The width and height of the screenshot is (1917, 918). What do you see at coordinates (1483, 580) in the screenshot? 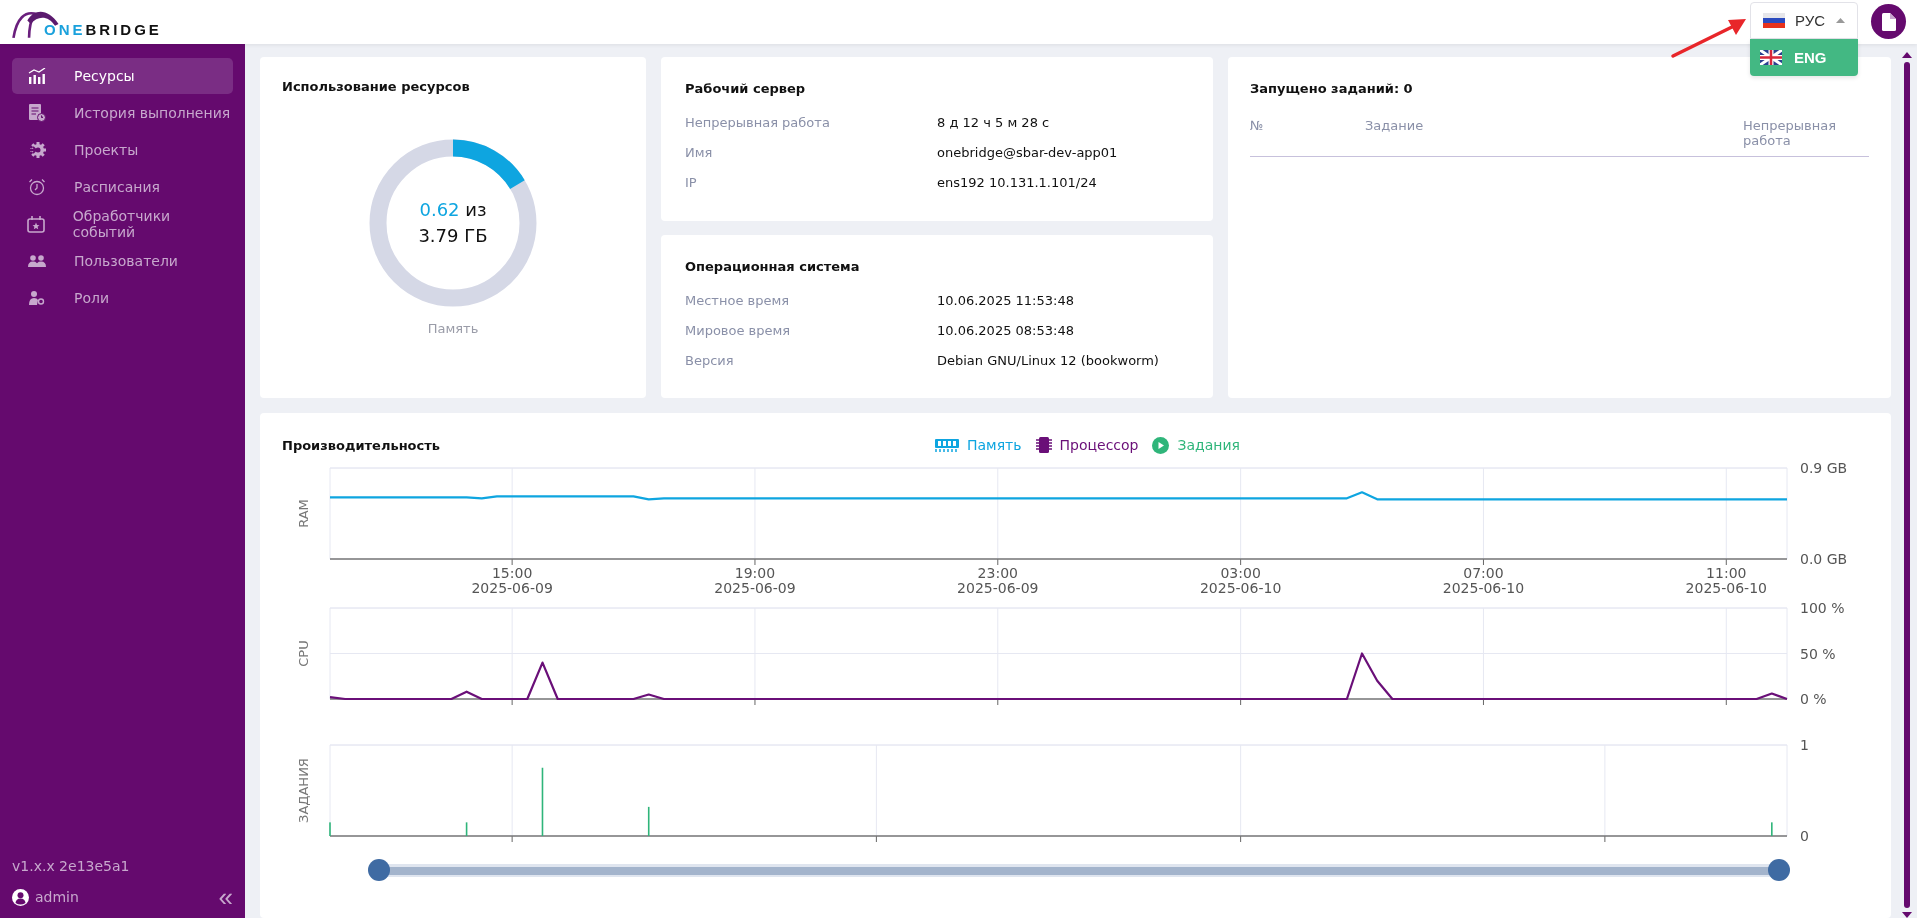
I see `axis-tick-label: 07:00 2025-06-10` at bounding box center [1483, 580].